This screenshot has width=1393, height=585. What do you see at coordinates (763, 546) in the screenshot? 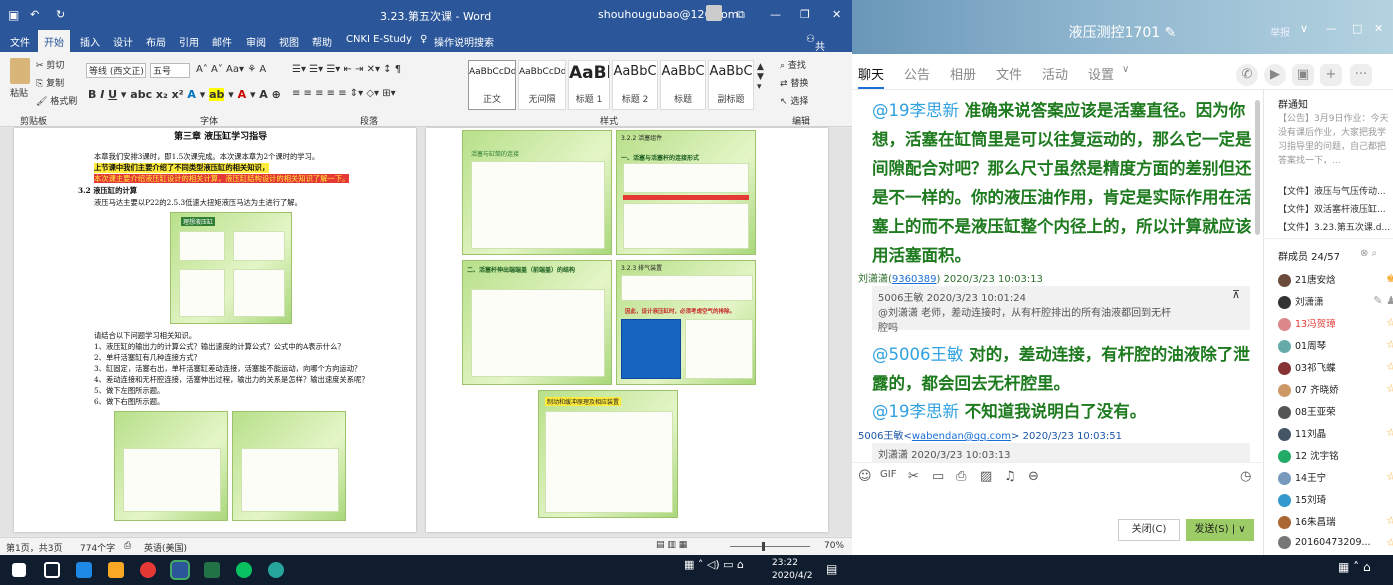
I see `zoom-slider-thumb` at bounding box center [763, 546].